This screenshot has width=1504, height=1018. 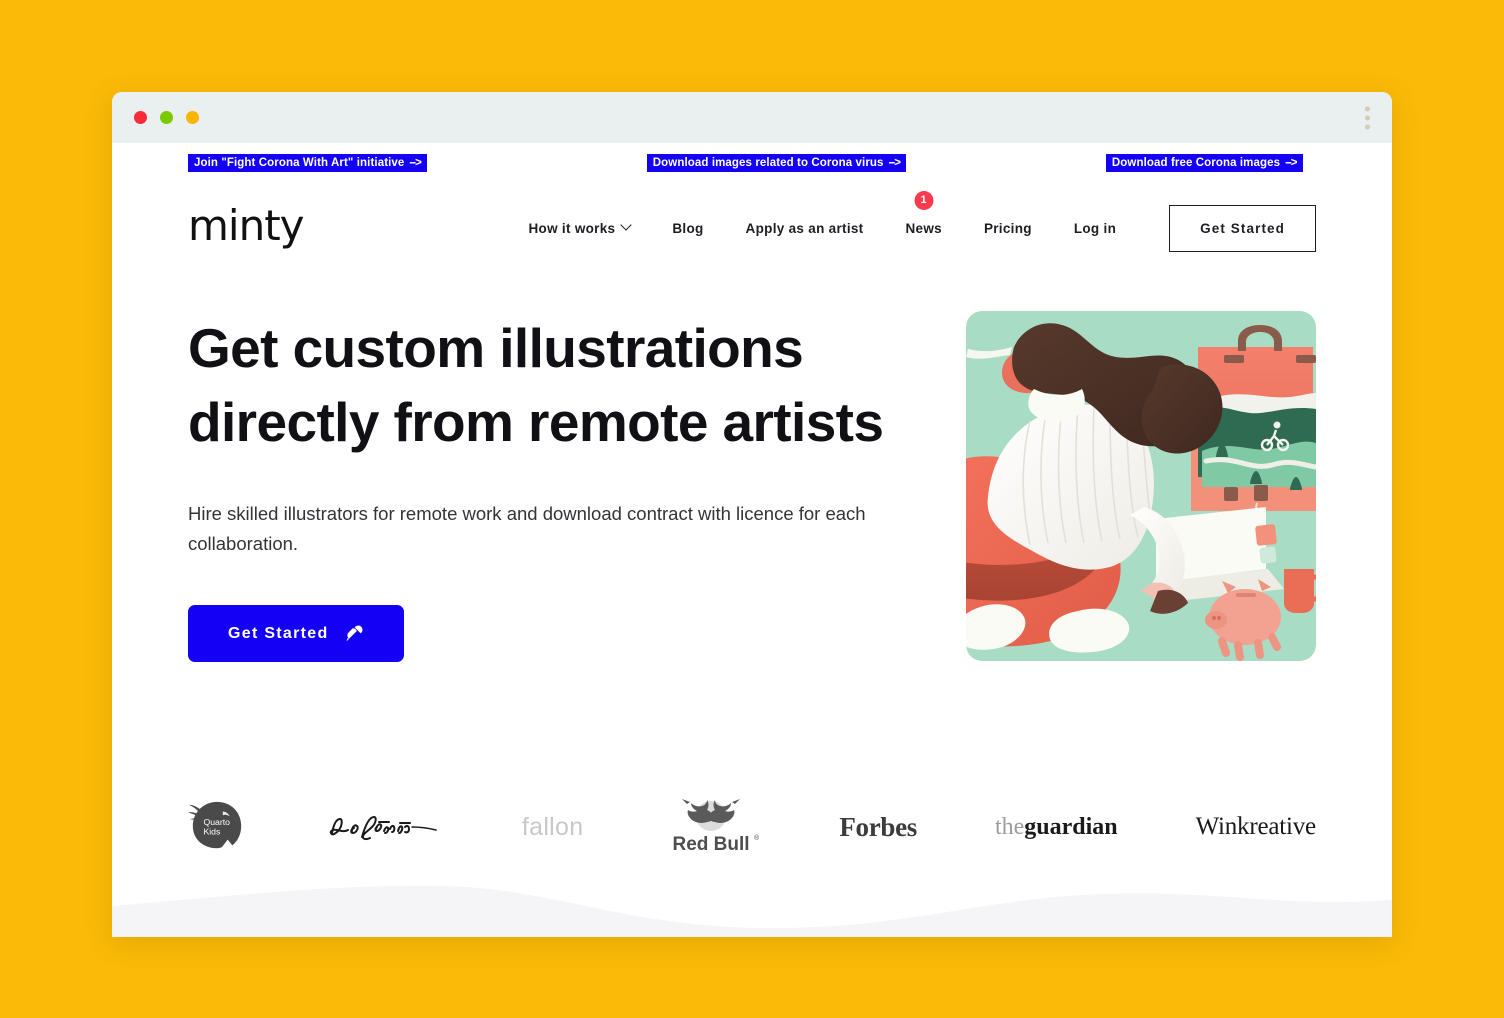 What do you see at coordinates (752, 117) in the screenshot?
I see `browser-titlebar` at bounding box center [752, 117].